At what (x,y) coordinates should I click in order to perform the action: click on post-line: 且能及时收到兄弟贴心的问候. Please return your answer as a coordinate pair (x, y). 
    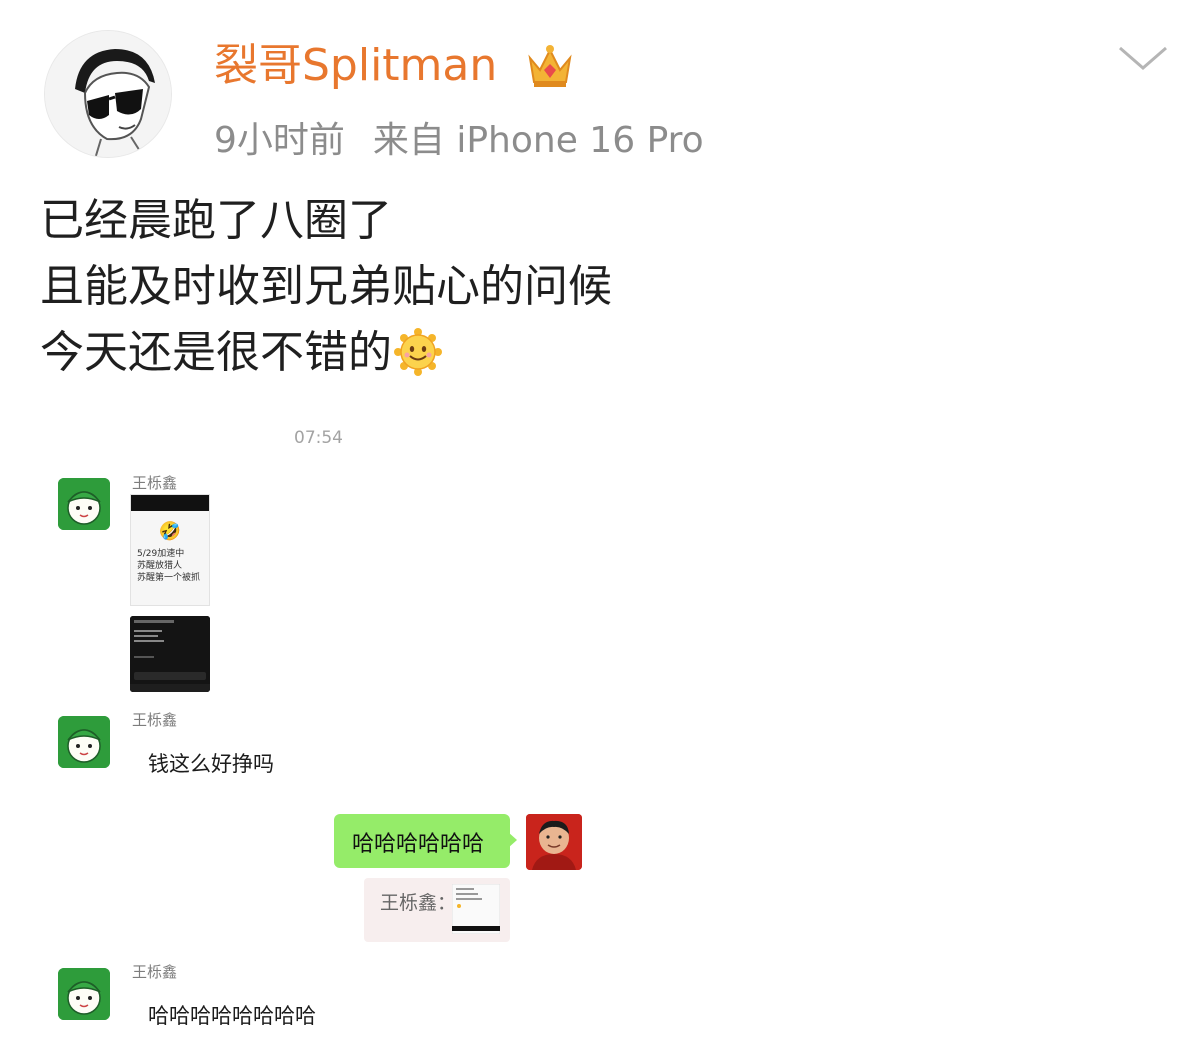
    Looking at the image, I should click on (326, 286).